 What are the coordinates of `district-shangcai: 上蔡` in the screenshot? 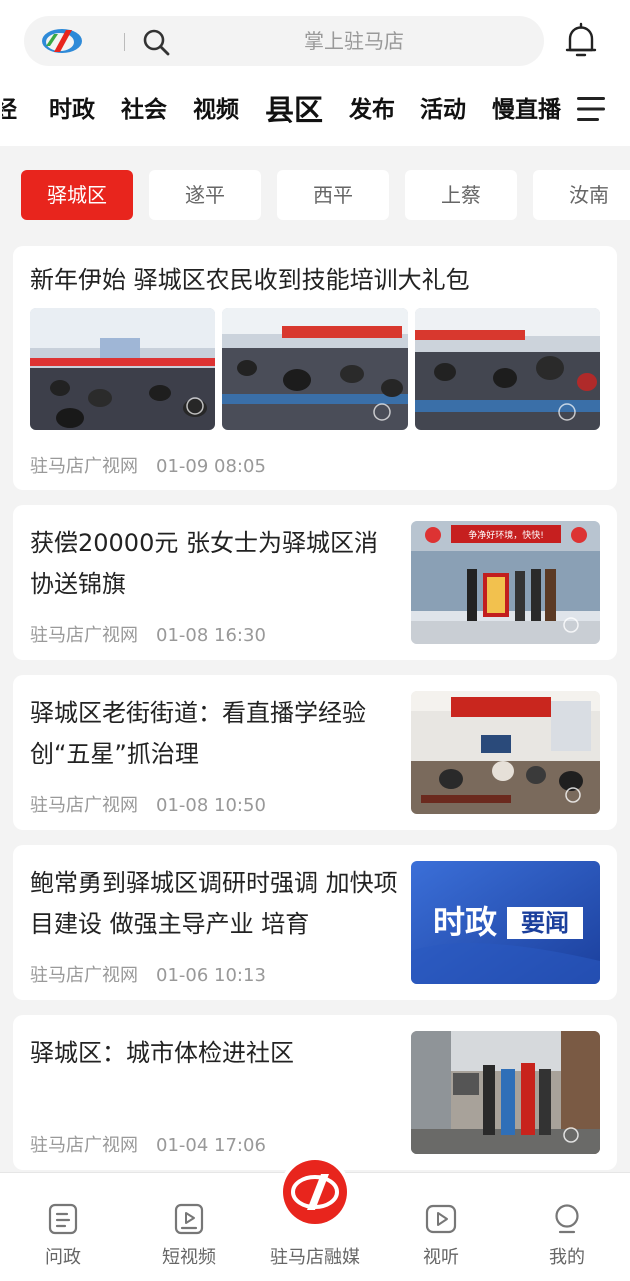 It's located at (461, 195).